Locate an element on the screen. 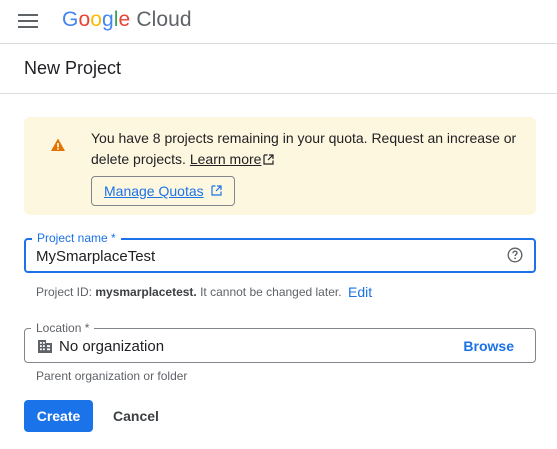  logo-cloud-text: Cloud is located at coordinates (164, 19).